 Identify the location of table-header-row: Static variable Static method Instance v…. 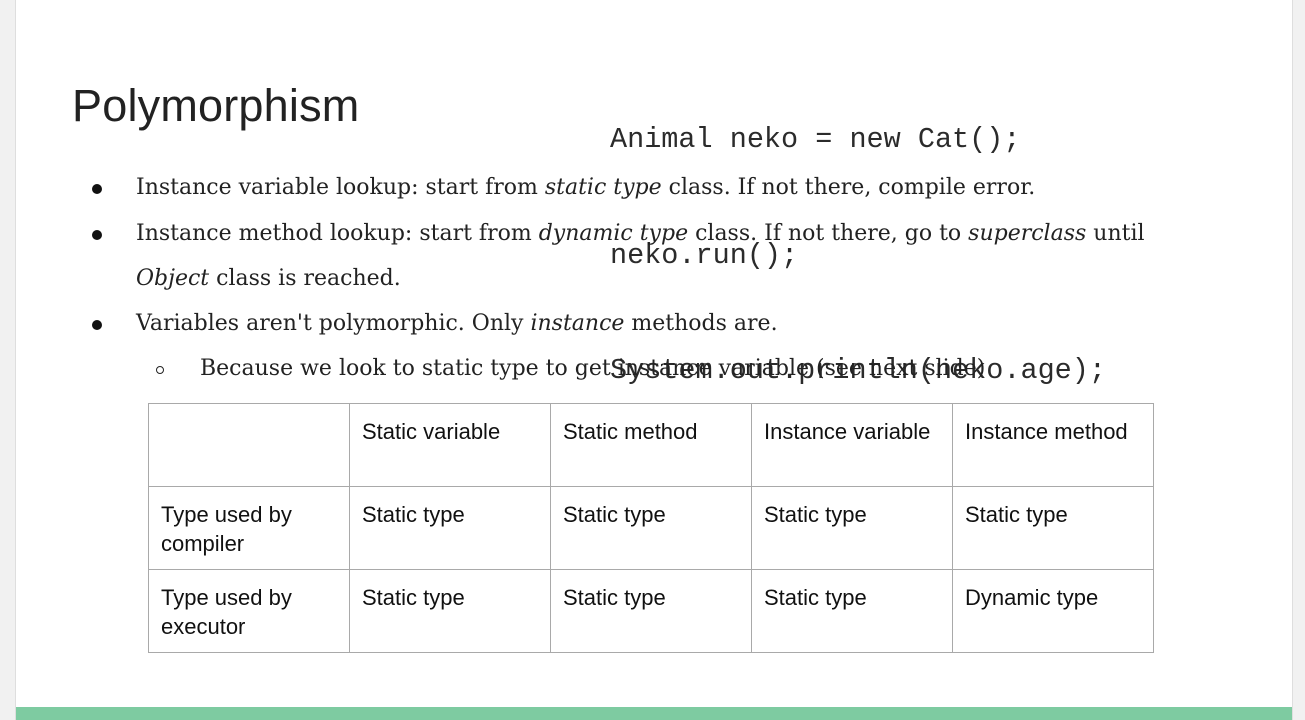
(651, 445).